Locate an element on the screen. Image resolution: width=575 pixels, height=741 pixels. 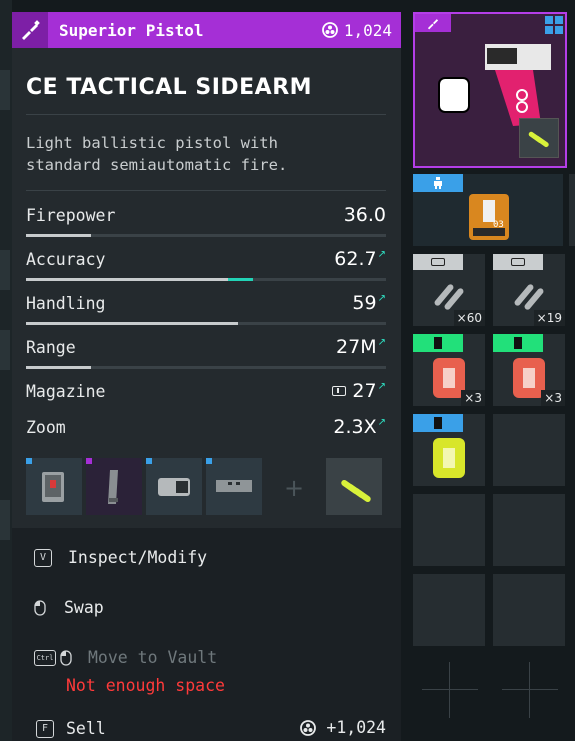
stat-value: 27M ↗ is located at coordinates (361, 347).